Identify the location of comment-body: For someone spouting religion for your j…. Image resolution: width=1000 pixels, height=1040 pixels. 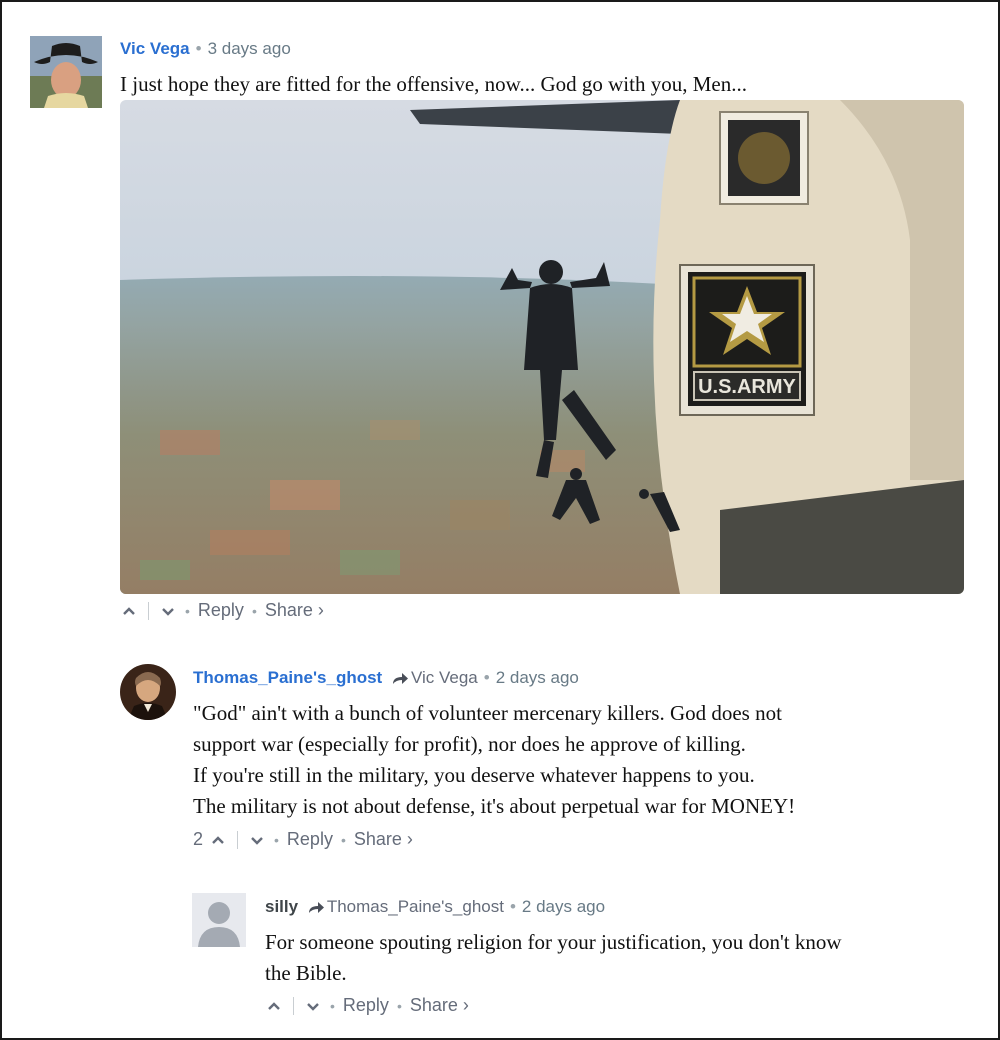
(622, 958).